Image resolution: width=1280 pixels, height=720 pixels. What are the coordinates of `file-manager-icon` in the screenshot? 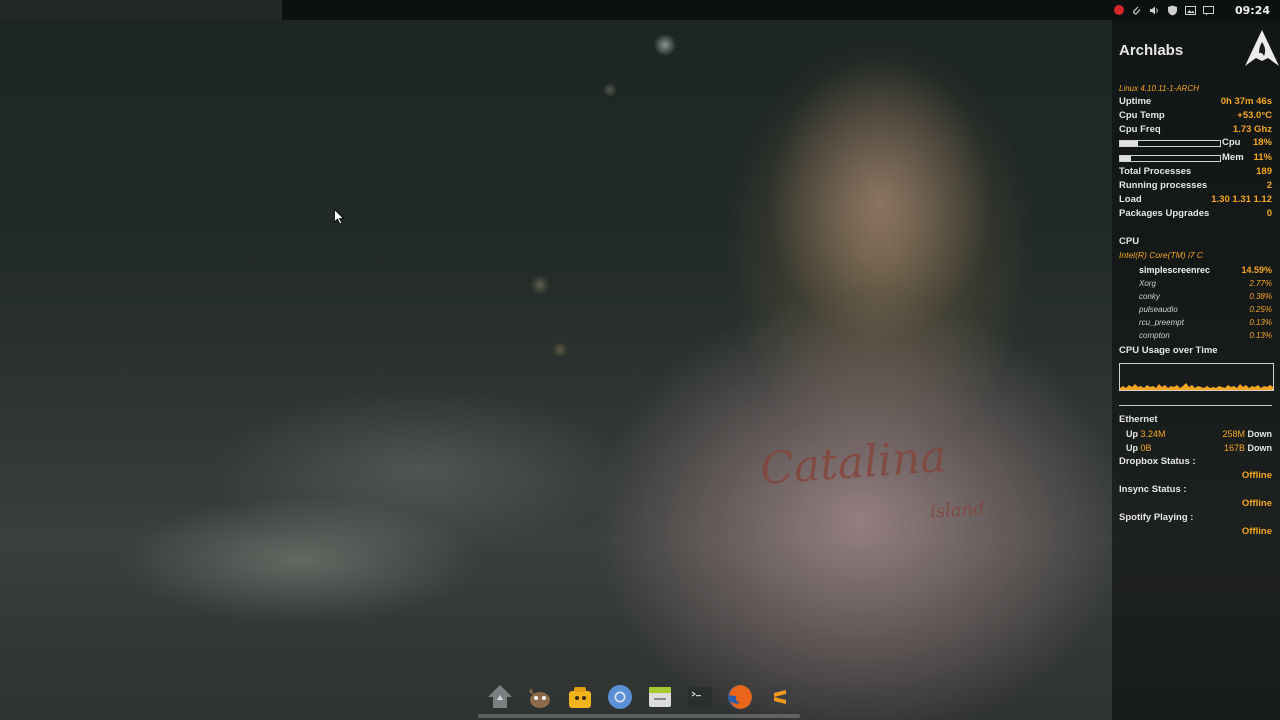 It's located at (660, 697).